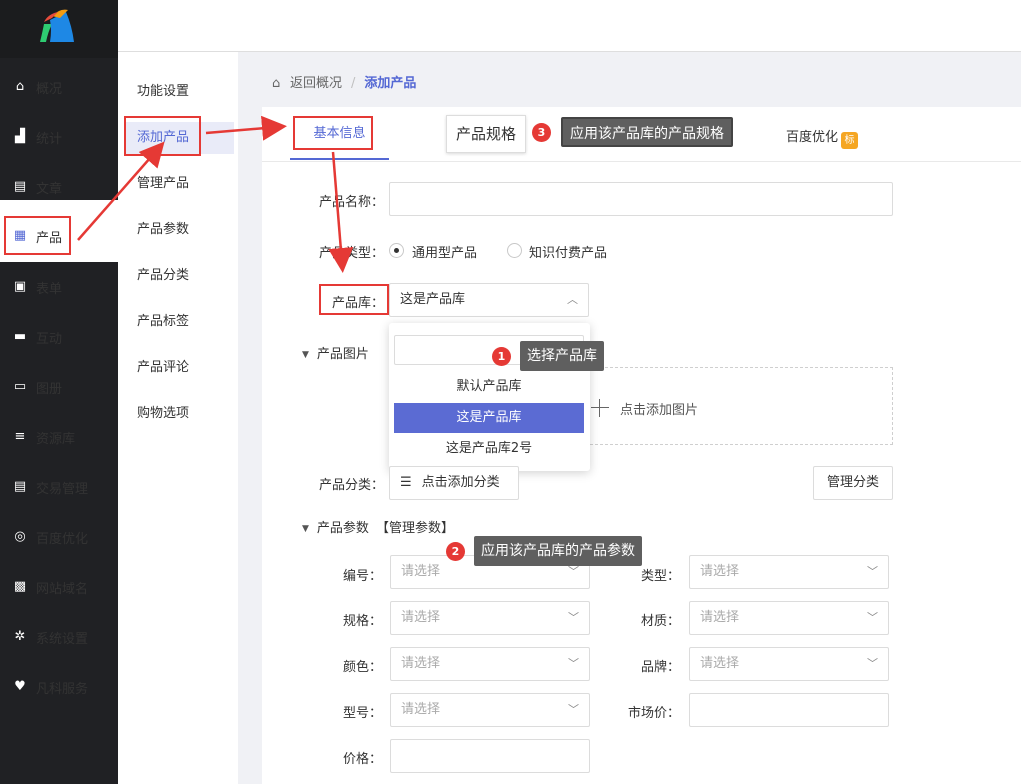 The image size is (1021, 784). Describe the element at coordinates (187, 276) in the screenshot. I see `subnav-product-category: 产品分类` at that location.